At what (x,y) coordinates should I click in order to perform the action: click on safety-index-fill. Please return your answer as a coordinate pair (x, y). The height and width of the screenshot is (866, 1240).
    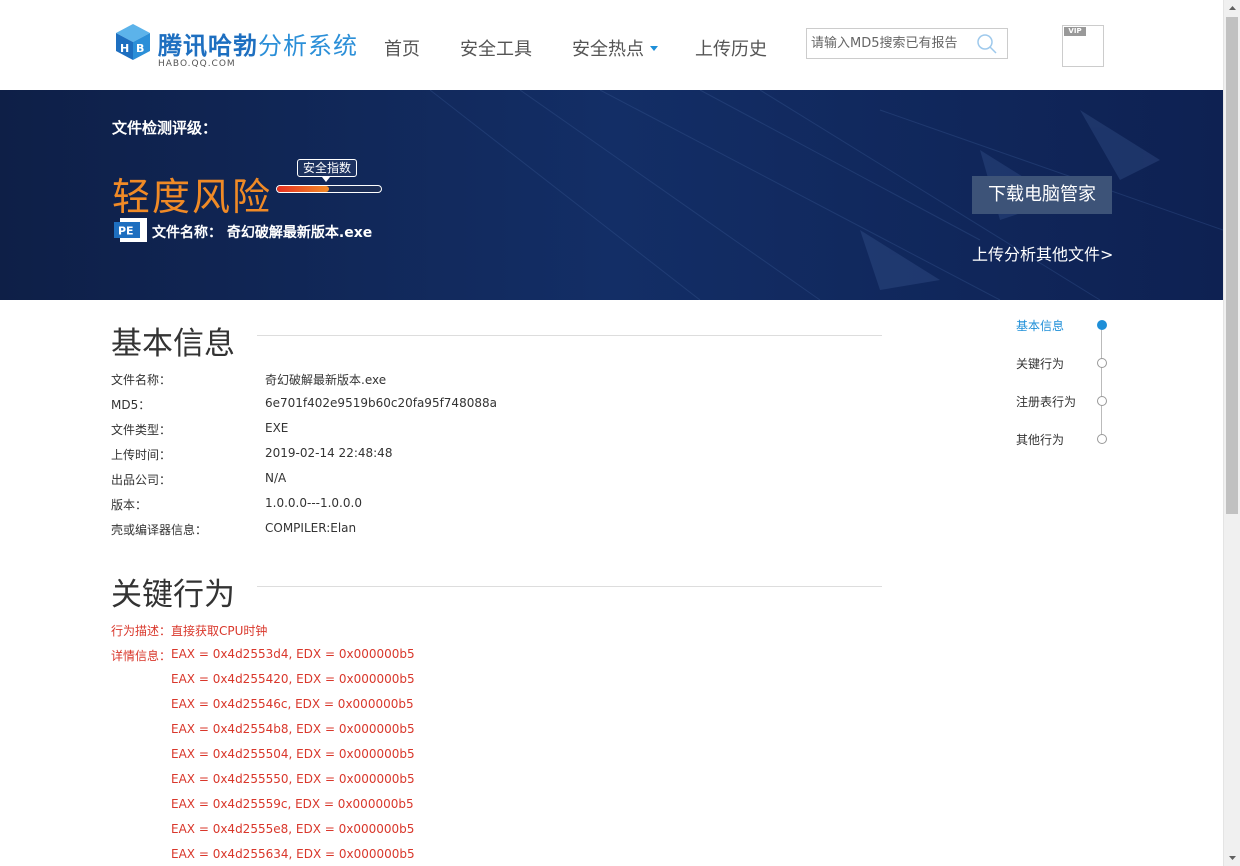
    Looking at the image, I should click on (303, 189).